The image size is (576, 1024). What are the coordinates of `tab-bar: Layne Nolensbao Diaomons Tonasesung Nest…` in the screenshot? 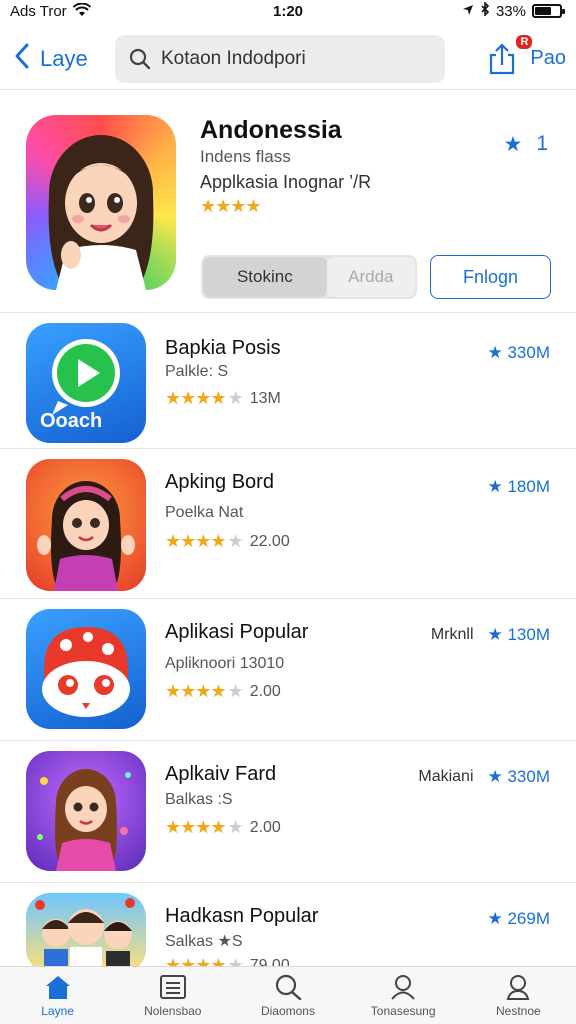 It's located at (288, 995).